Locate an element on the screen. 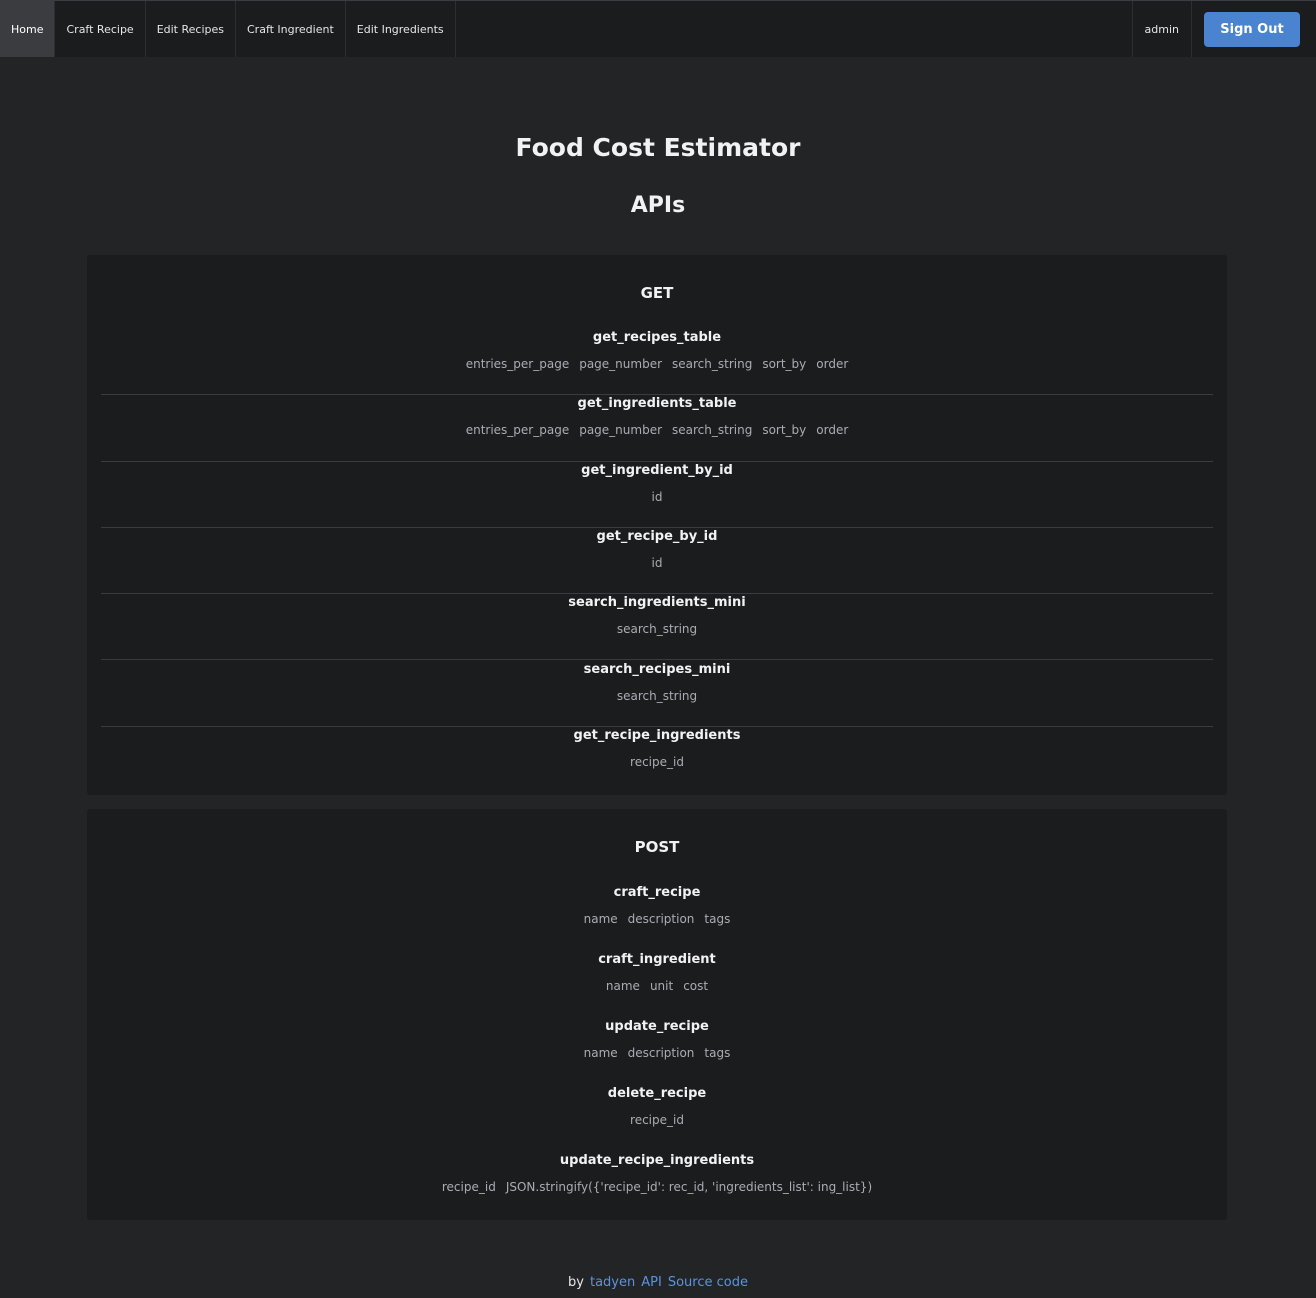 This screenshot has height=1298, width=1316. endpoint-row: get_recipe_by_idid is located at coordinates (657, 561).